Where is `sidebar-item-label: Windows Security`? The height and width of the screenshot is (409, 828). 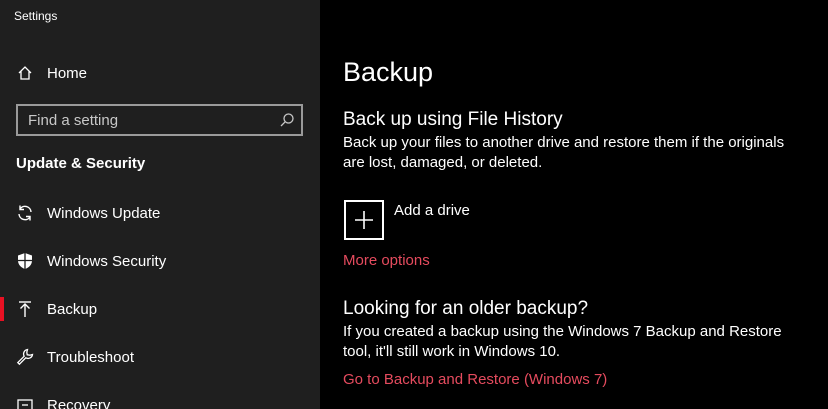 sidebar-item-label: Windows Security is located at coordinates (107, 261).